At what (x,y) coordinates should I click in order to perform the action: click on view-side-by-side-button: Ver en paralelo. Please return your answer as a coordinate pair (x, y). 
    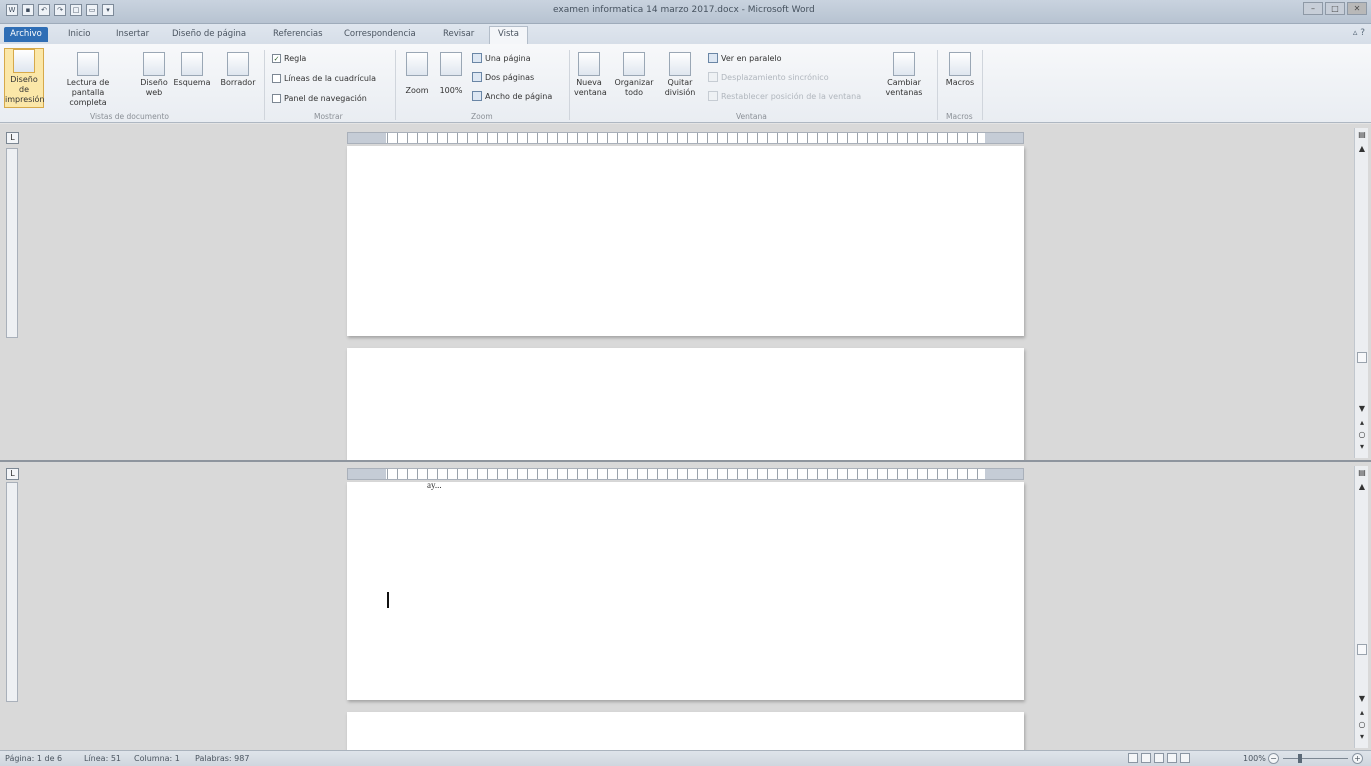
    Looking at the image, I should click on (745, 58).